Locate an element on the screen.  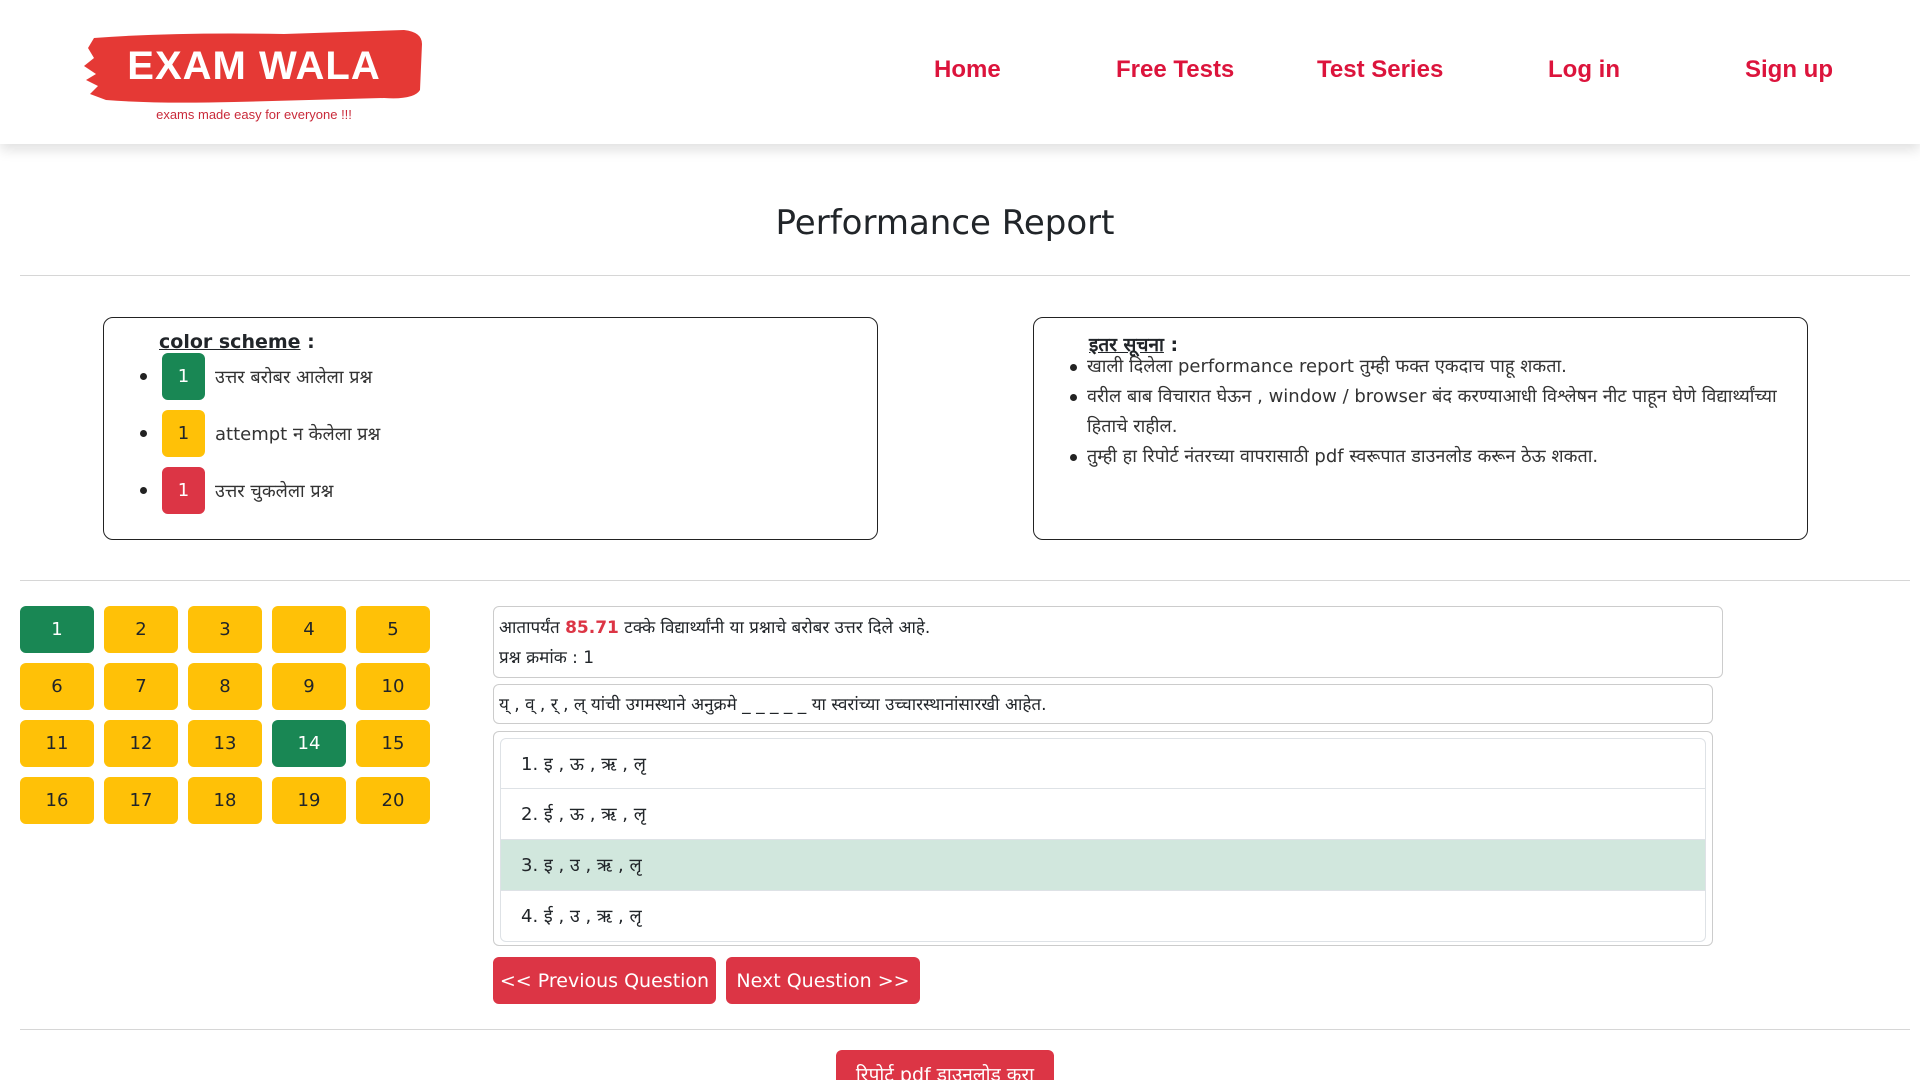
legend-chip-correct: 1 is located at coordinates (183, 376).